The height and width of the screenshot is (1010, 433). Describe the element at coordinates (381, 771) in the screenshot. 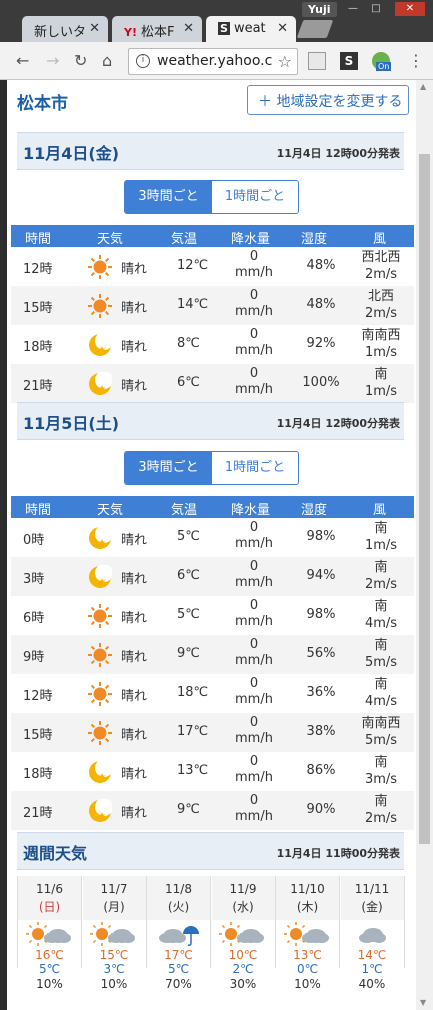

I see `row-wind: 南 3m/s` at that location.